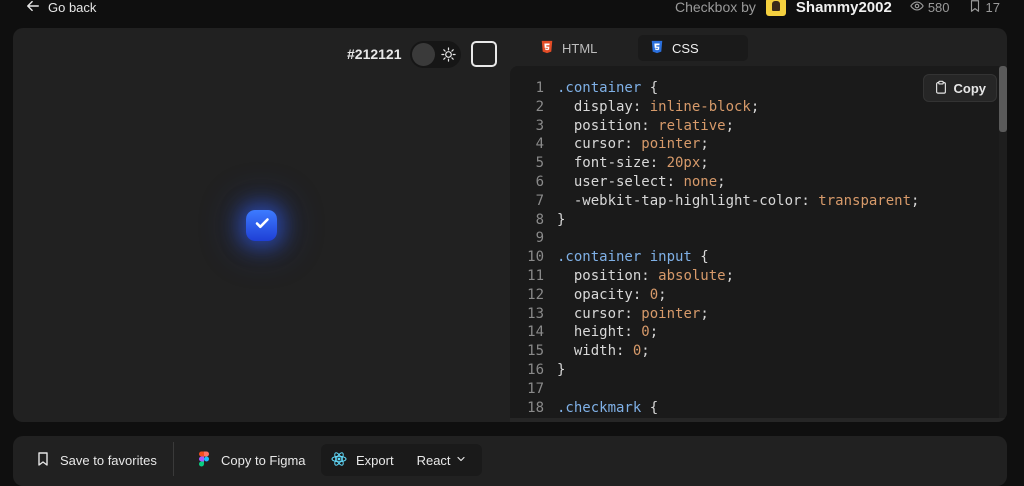 This screenshot has height=486, width=1024. I want to click on code-line: 17, so click(533, 389).